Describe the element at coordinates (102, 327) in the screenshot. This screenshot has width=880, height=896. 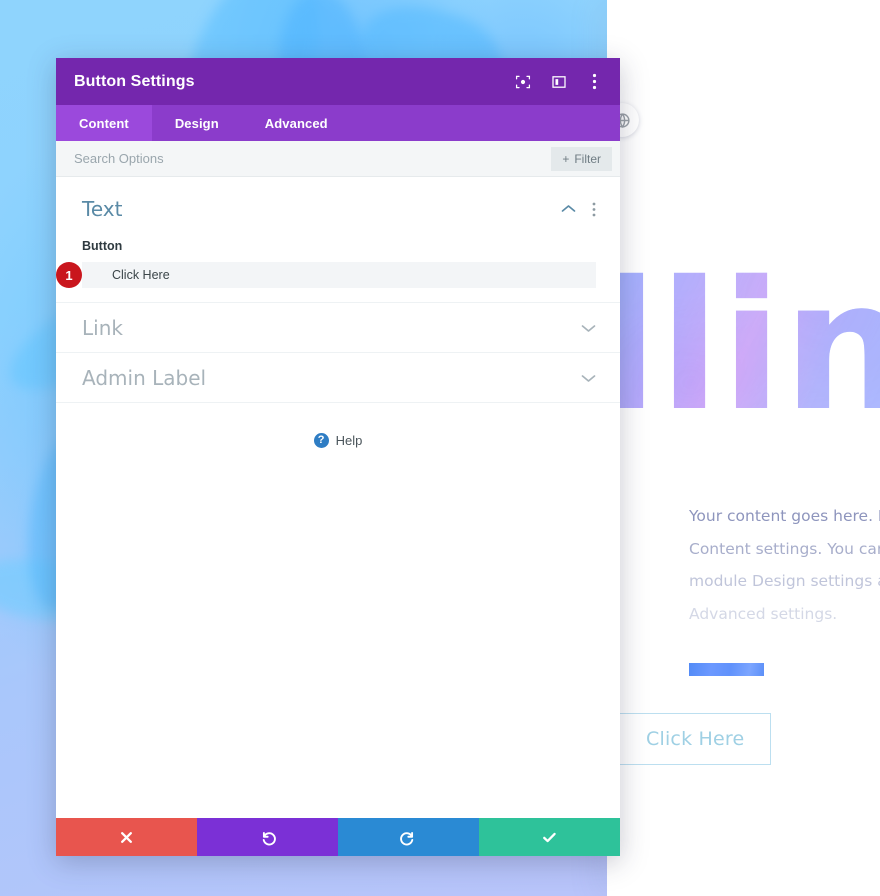
I see `section-link-title: Link` at that location.